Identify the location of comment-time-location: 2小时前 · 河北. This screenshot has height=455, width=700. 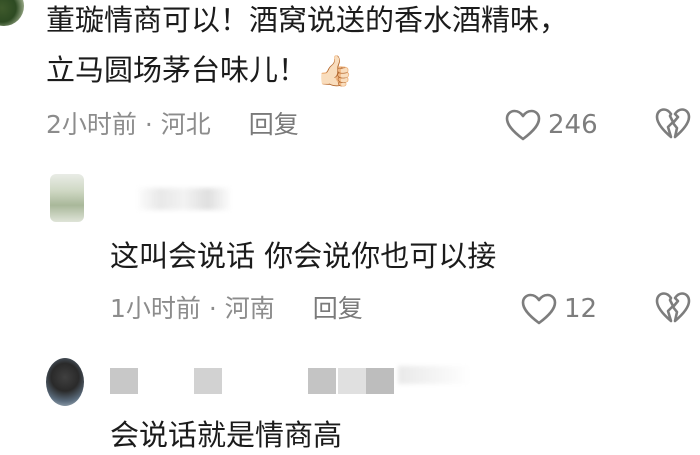
(128, 124).